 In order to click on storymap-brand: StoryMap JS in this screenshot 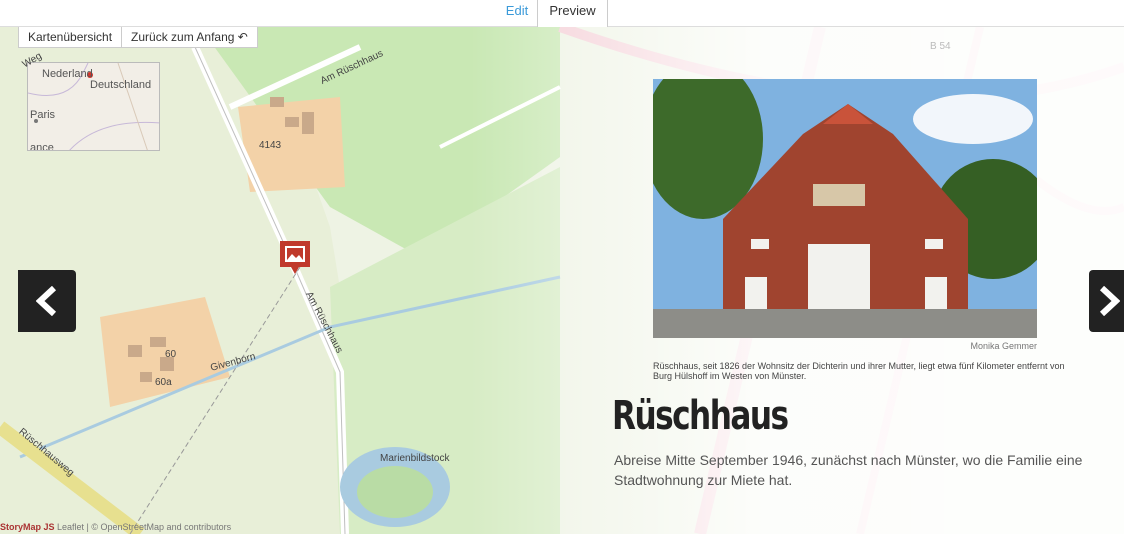, I will do `click(27, 527)`.